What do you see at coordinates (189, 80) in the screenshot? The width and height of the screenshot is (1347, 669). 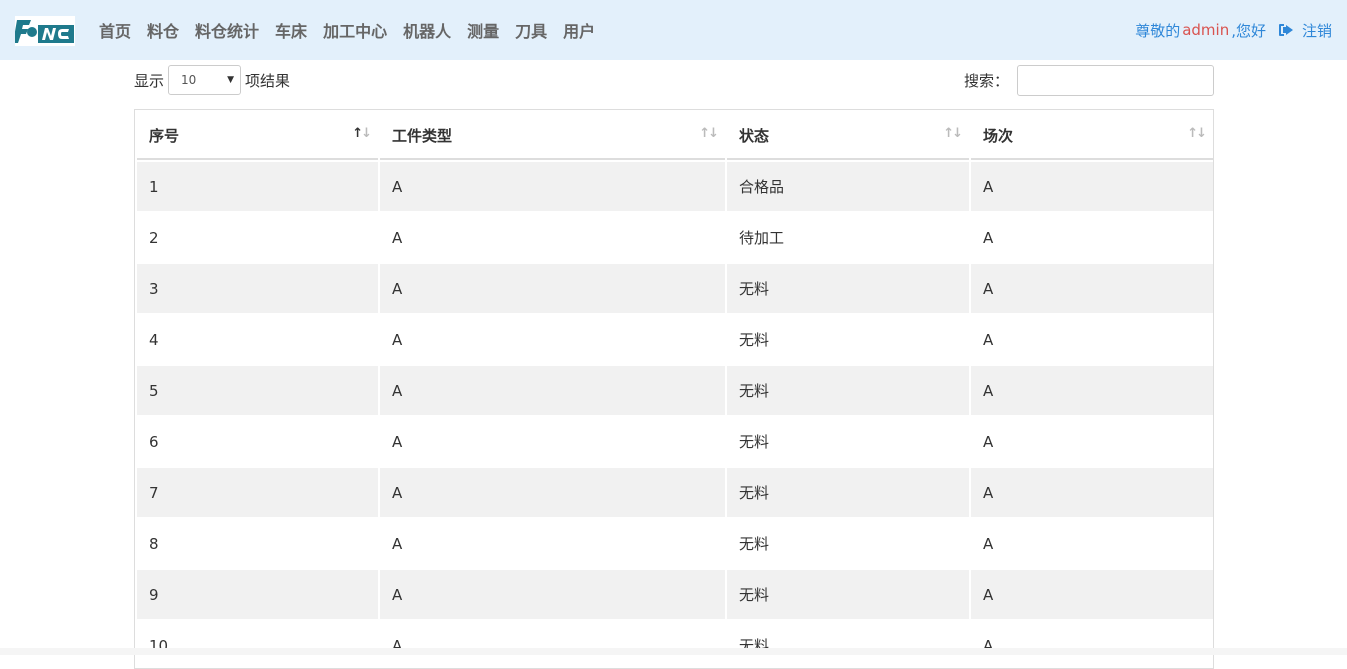 I see `page-size-value: 10` at bounding box center [189, 80].